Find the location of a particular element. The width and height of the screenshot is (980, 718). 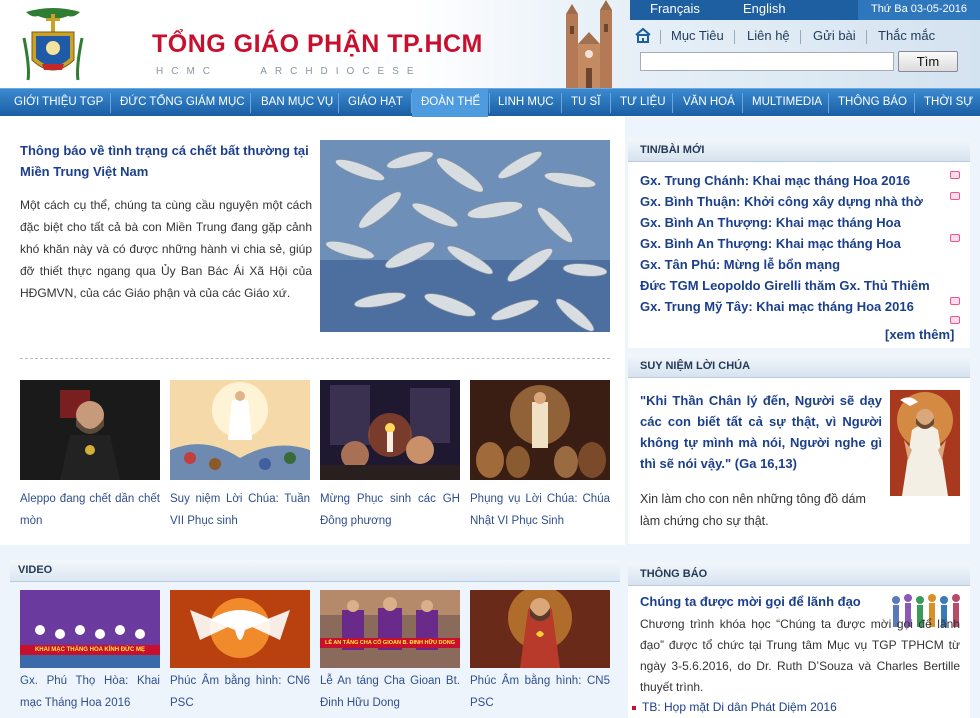

nav-duc-tong-giam-muc: ĐỨC TỔNG GIÁM MỤC is located at coordinates (182, 102).